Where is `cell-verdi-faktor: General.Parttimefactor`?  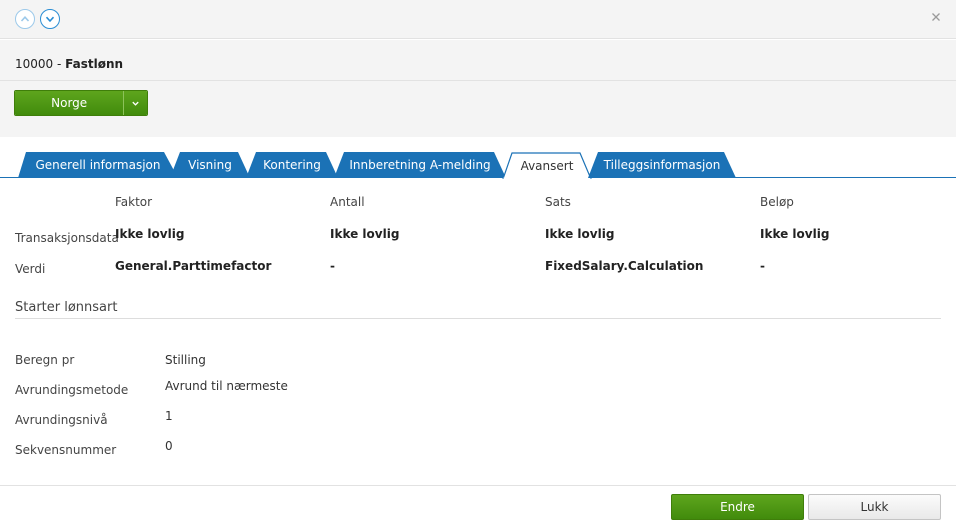 cell-verdi-faktor: General.Parttimefactor is located at coordinates (193, 266).